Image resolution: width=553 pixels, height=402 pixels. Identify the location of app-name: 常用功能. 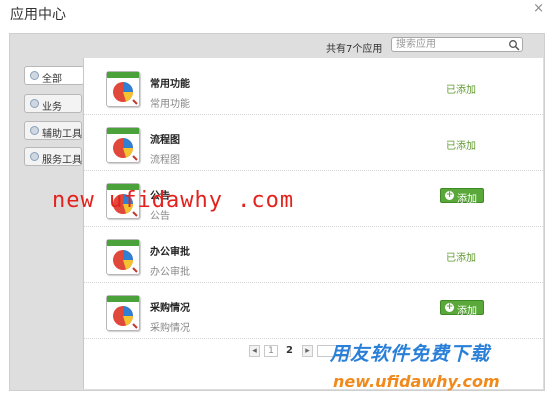
(170, 84).